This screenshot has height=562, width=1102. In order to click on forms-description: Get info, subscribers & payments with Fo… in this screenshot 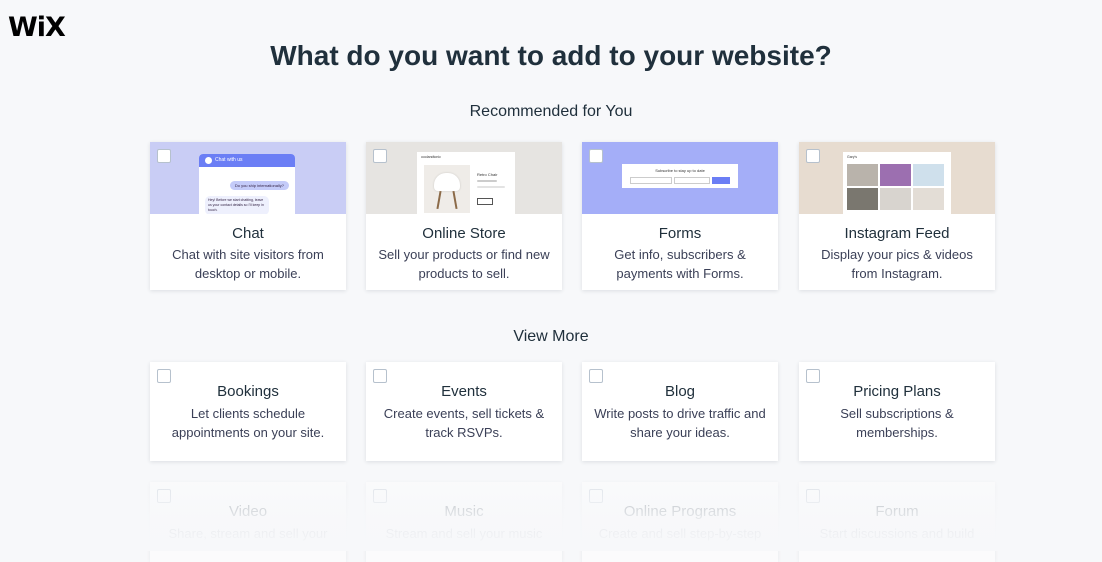, I will do `click(680, 264)`.